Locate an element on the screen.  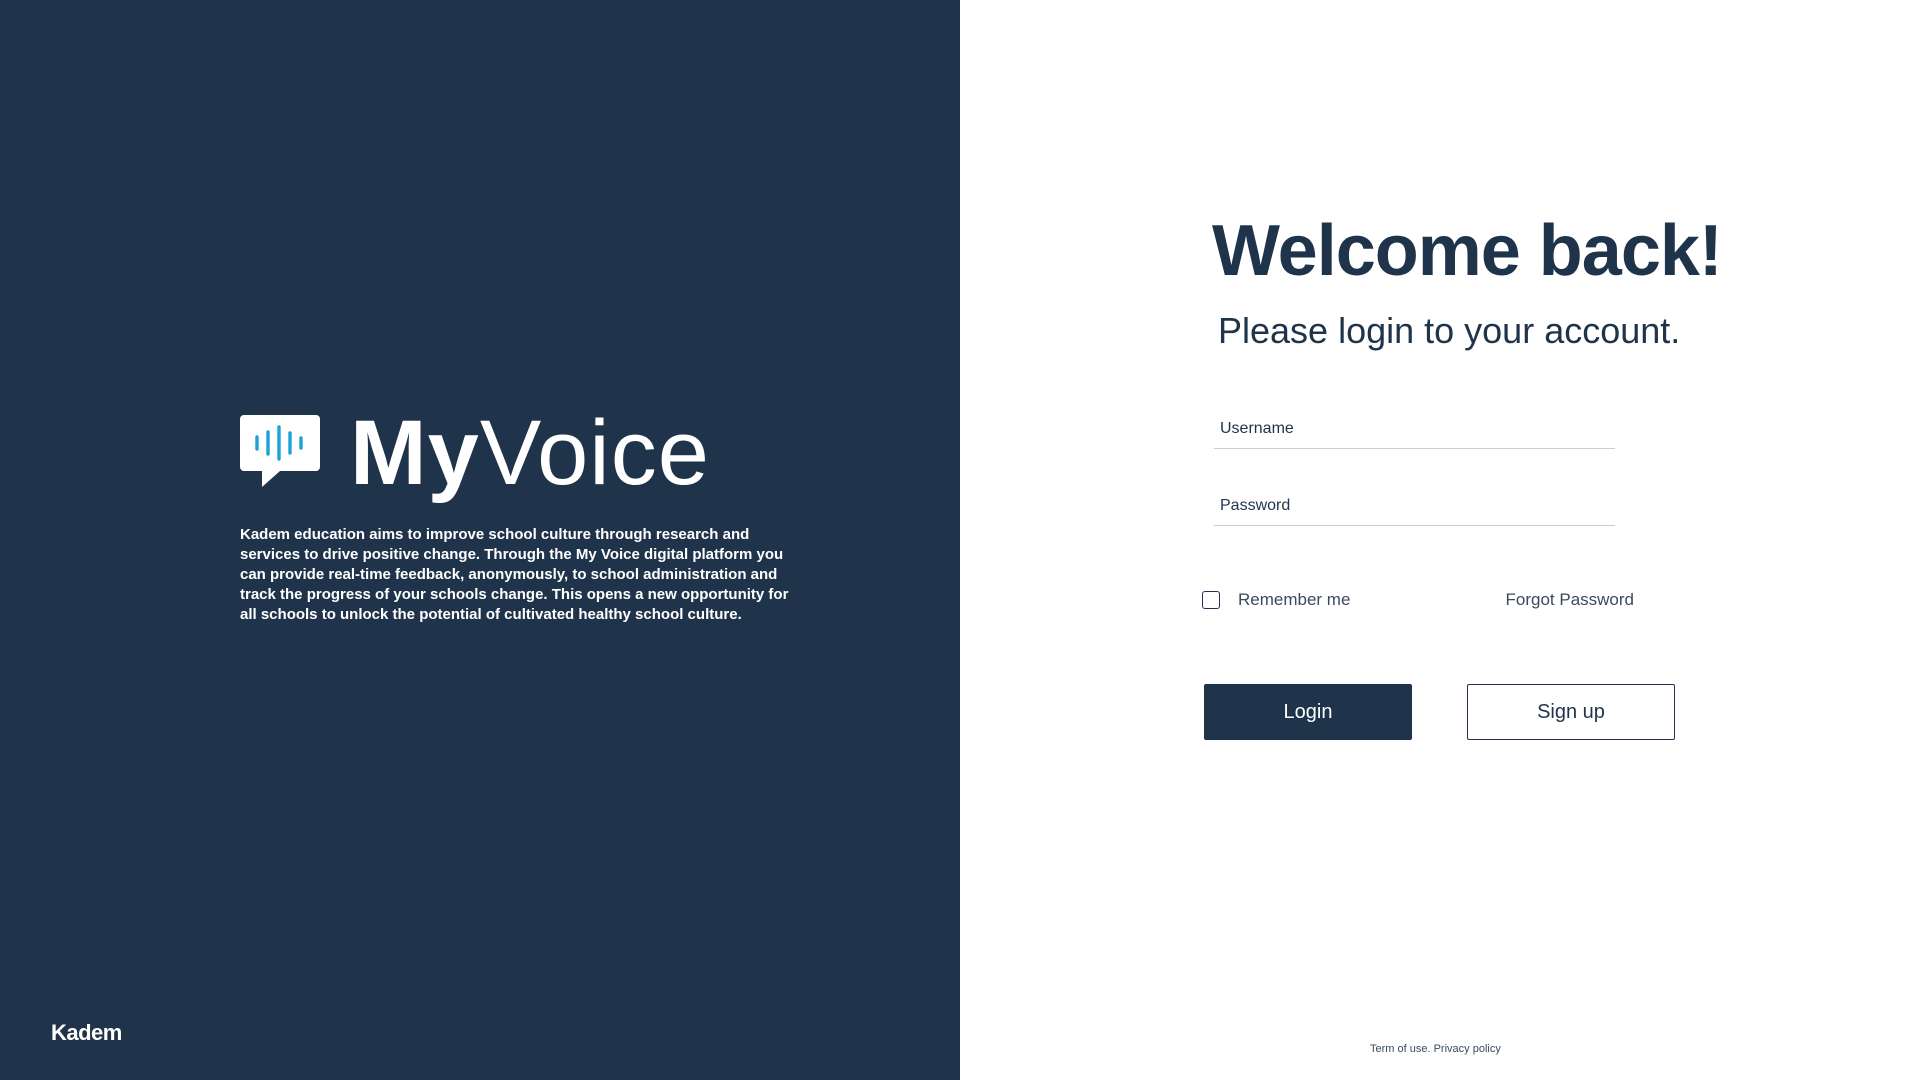
app-wordmark: MyVoice is located at coordinates (530, 453).